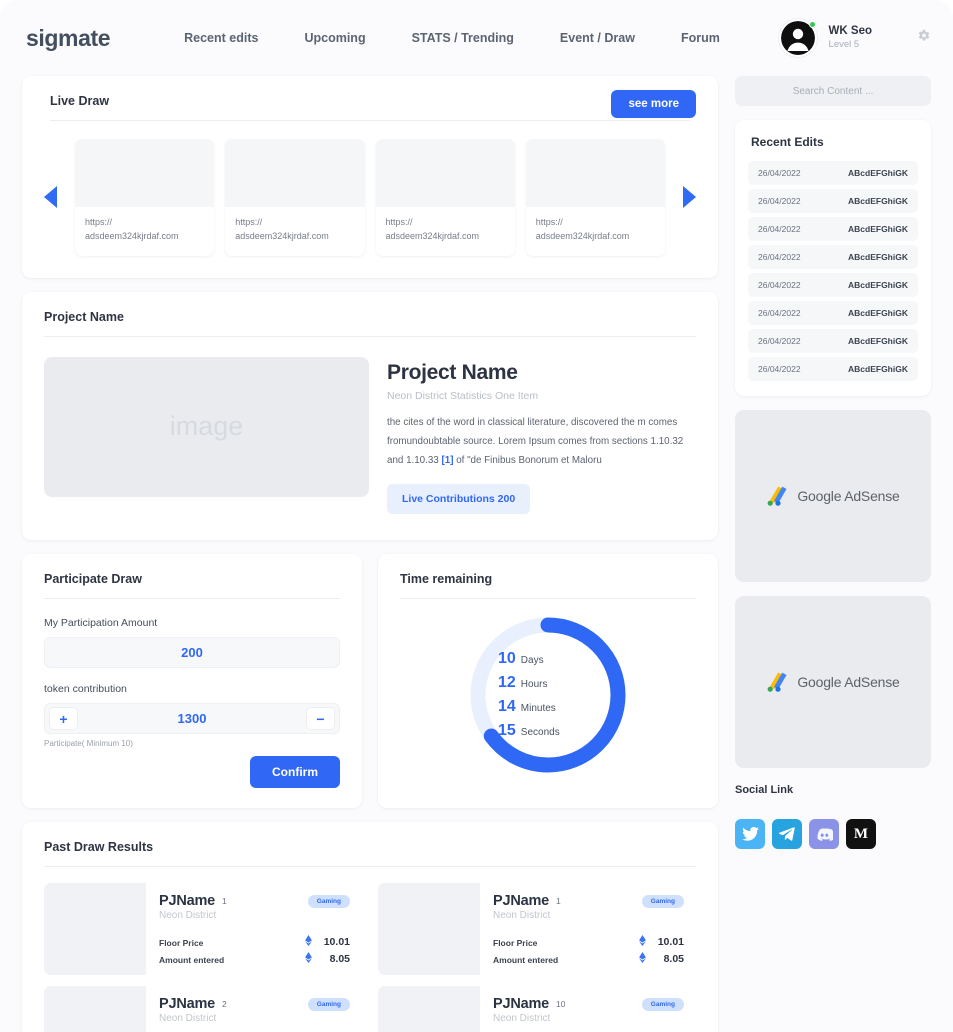 The width and height of the screenshot is (953, 1032). Describe the element at coordinates (561, 1004) in the screenshot. I see `project-rank: 10` at that location.